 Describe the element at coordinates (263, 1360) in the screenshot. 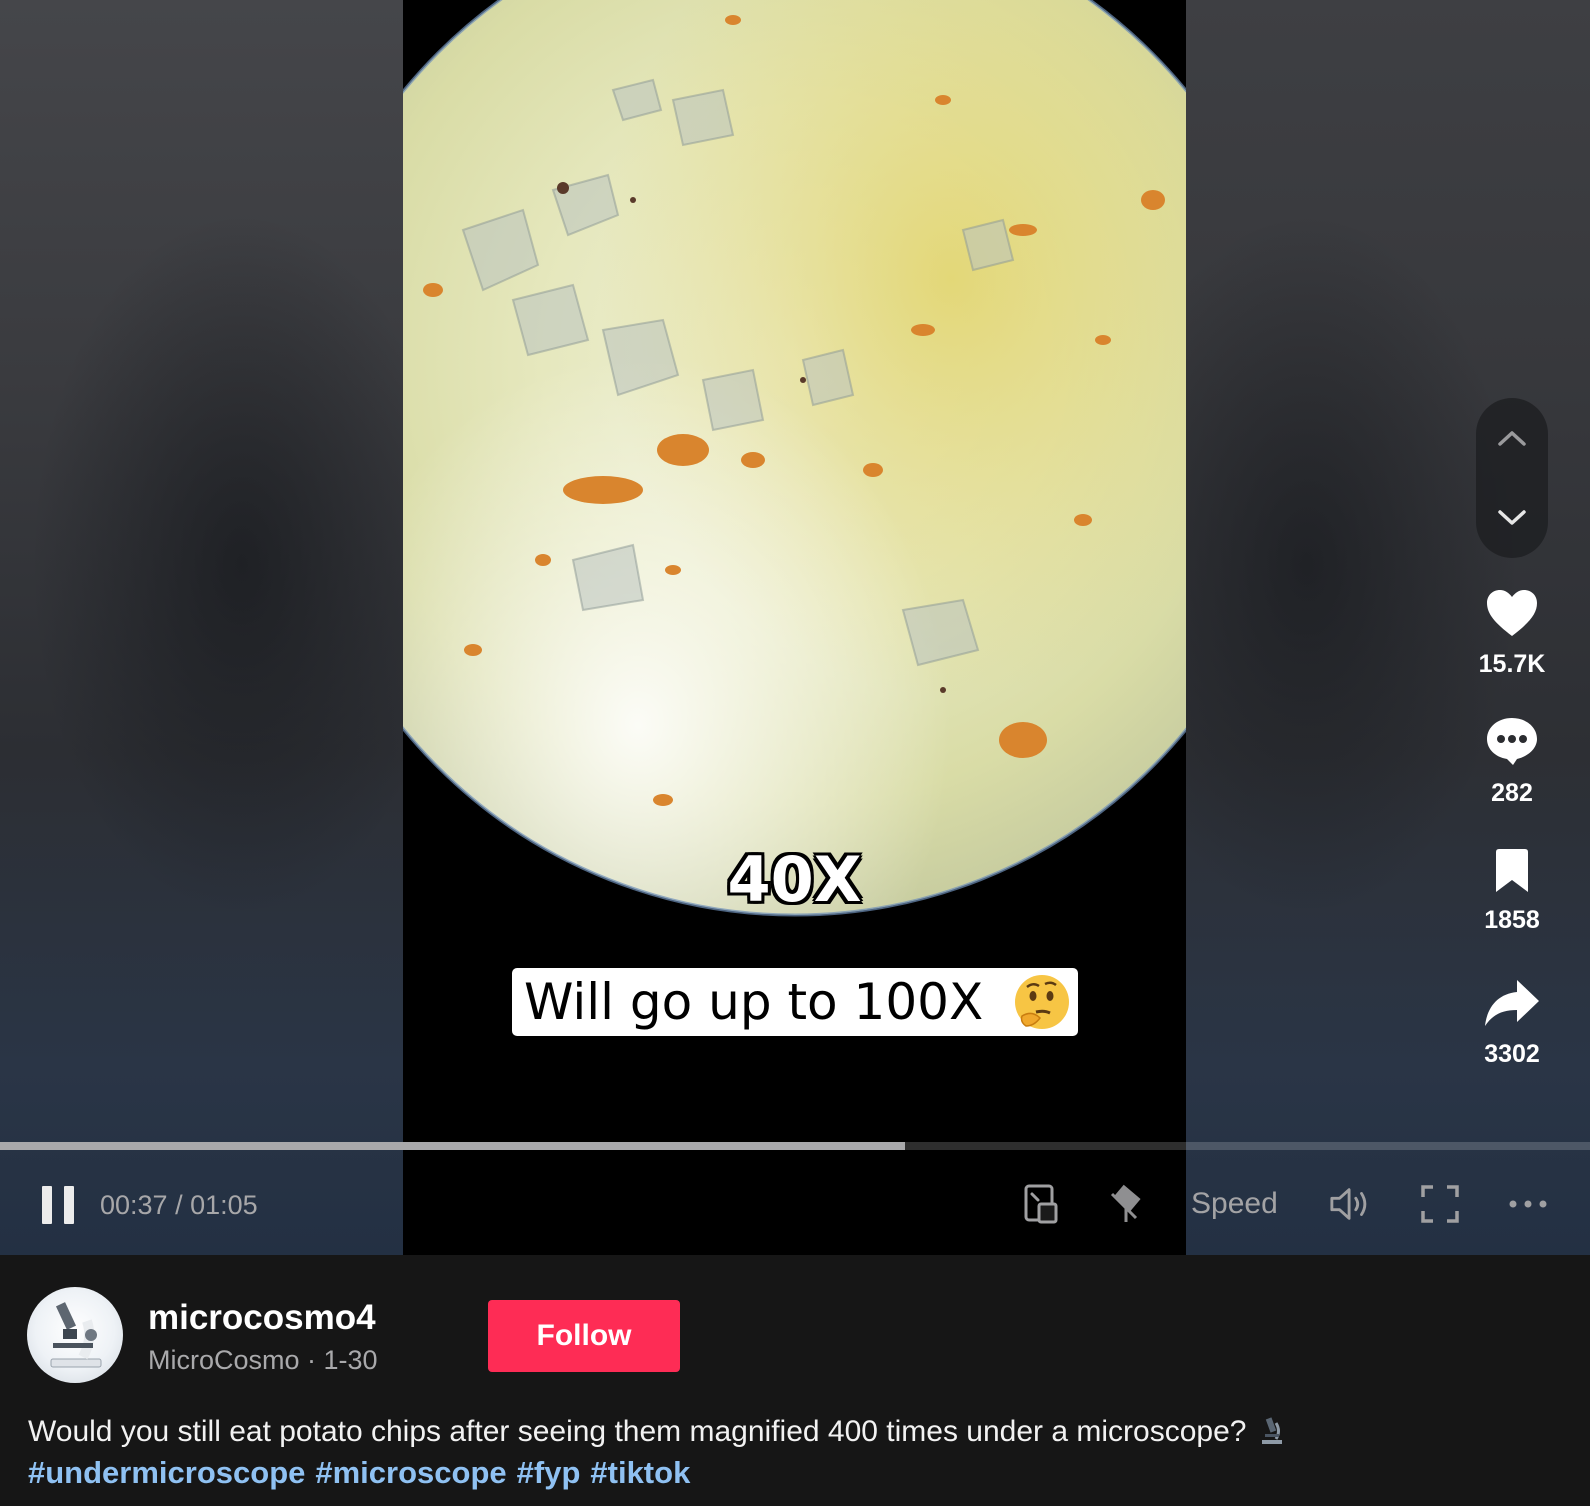

I see `author-meta: MicroCosmo · 1-30` at that location.